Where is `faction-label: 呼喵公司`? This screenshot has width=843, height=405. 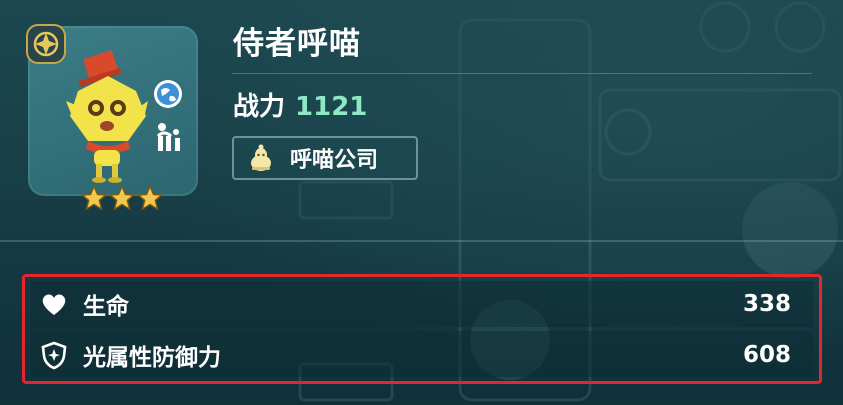
faction-label: 呼喵公司 is located at coordinates (334, 160).